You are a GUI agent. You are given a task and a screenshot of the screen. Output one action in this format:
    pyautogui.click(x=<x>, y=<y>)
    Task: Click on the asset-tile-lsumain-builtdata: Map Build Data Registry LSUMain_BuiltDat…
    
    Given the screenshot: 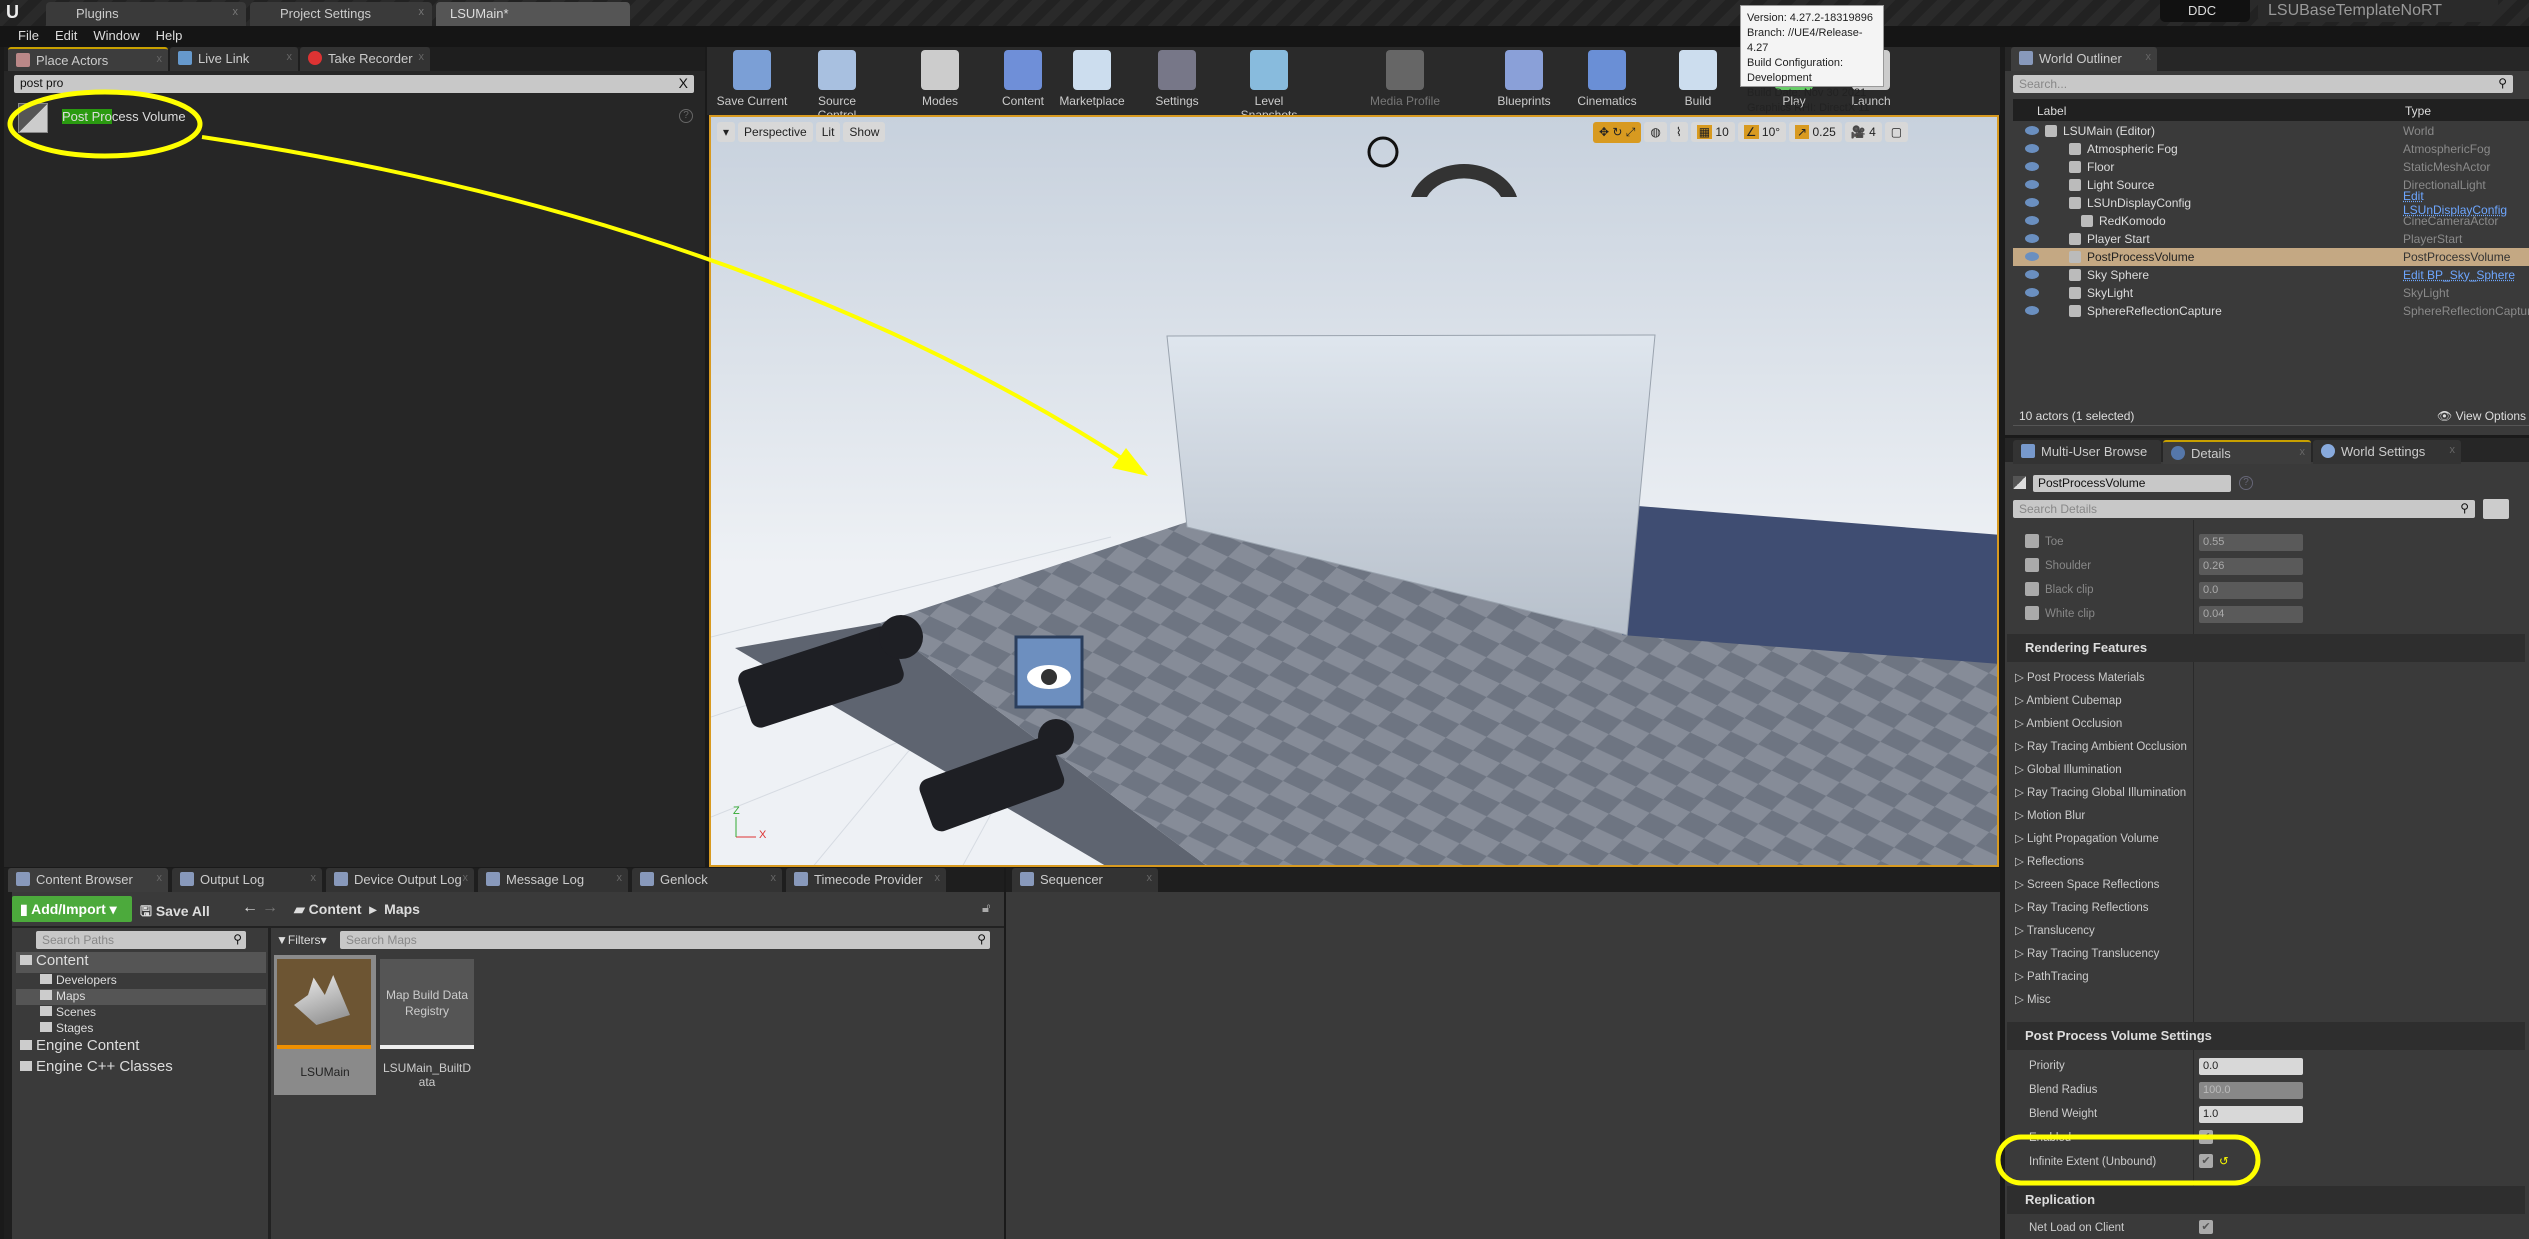 What is the action you would take?
    pyautogui.click(x=430, y=1025)
    